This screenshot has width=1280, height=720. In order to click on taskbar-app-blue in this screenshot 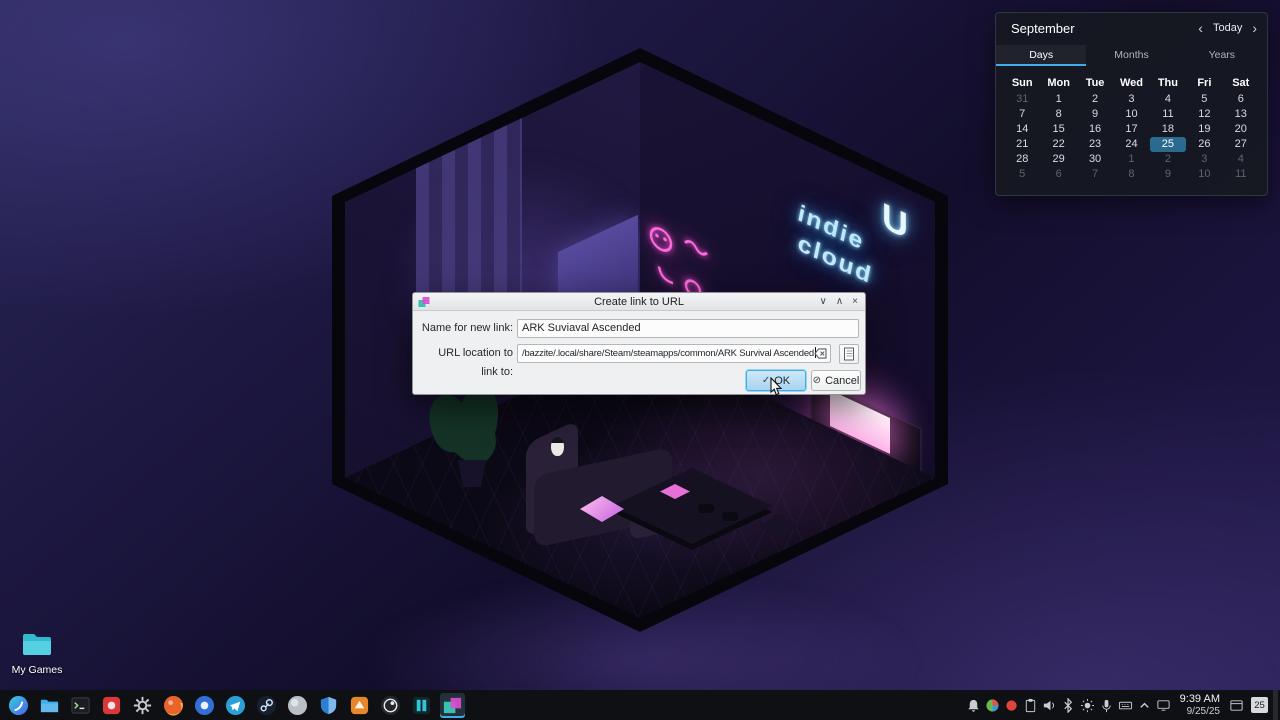, I will do `click(204, 705)`.